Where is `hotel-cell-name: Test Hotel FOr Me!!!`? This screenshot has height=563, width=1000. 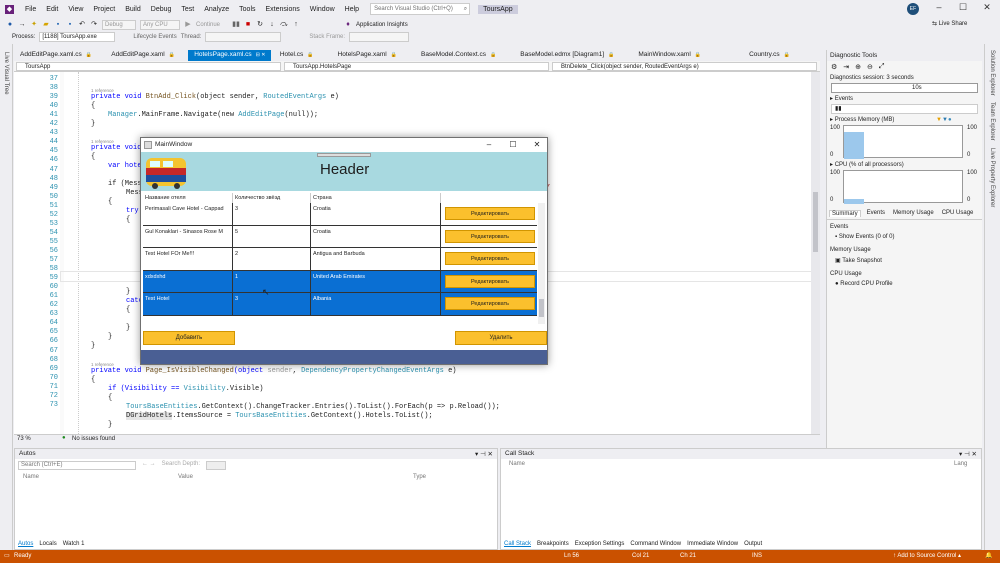
hotel-cell-name: Test Hotel FOr Me!!! is located at coordinates (188, 259).